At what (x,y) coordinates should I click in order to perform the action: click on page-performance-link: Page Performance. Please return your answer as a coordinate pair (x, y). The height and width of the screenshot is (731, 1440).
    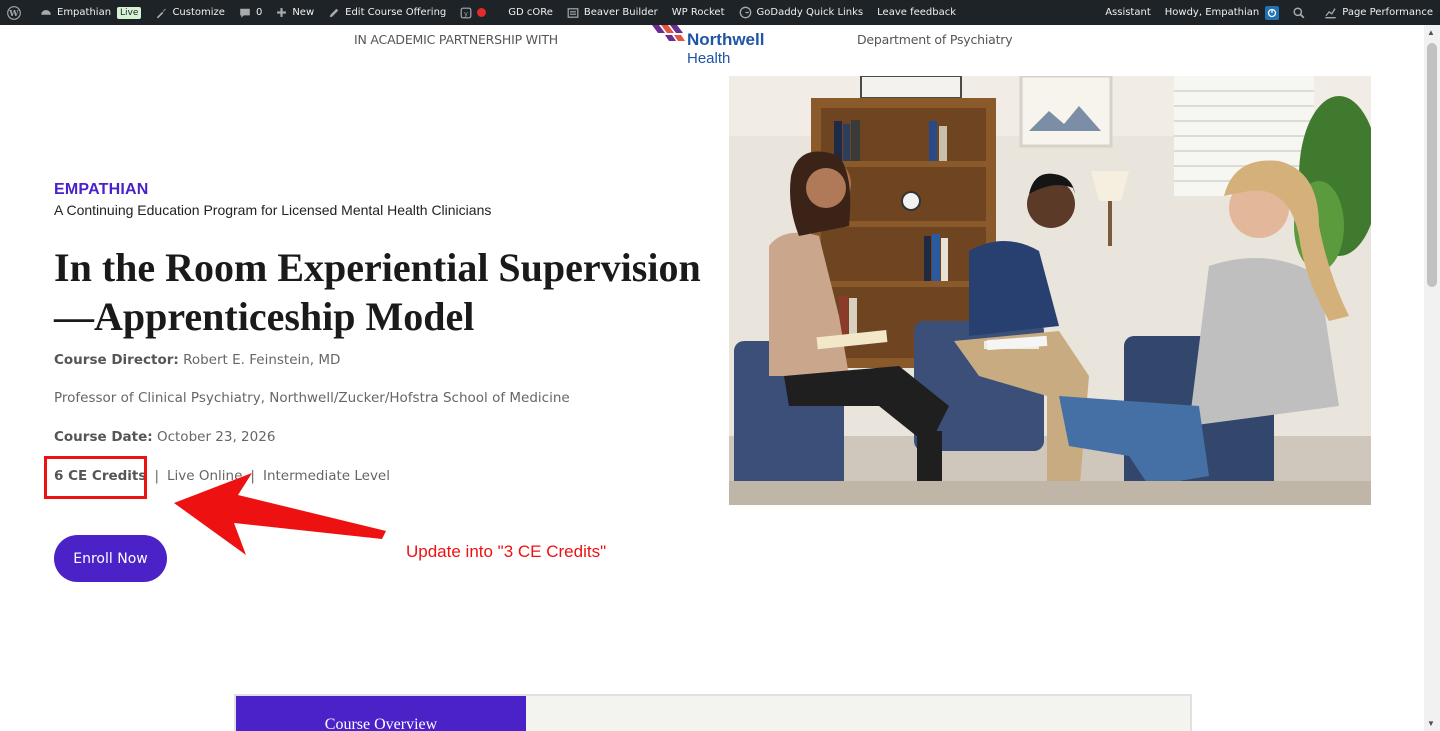
    Looking at the image, I should click on (1378, 12).